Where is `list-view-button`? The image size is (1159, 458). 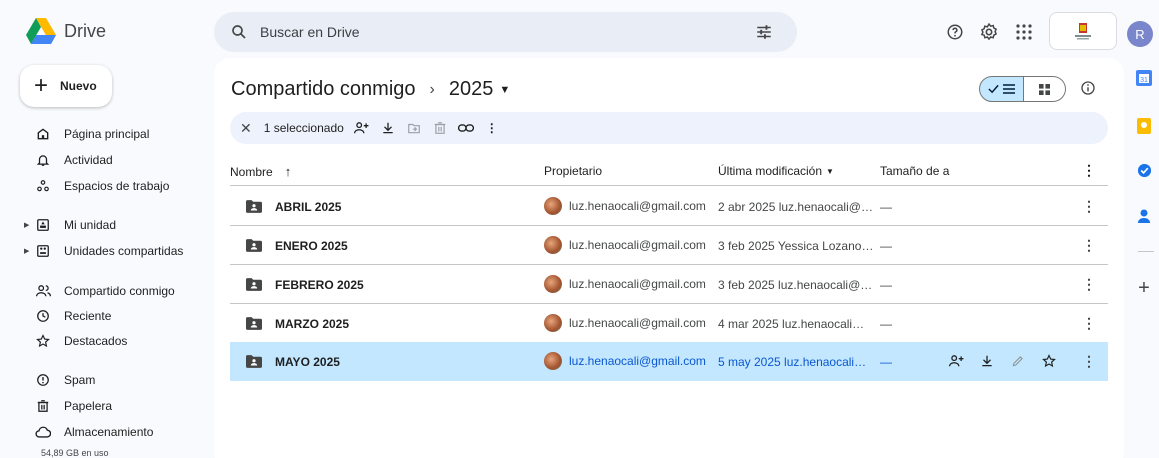
list-view-button is located at coordinates (1001, 89).